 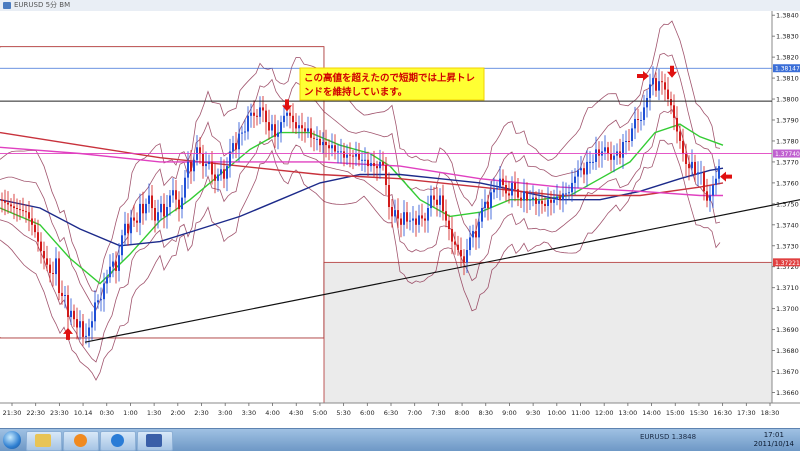 I want to click on taskbar-clock: 17:01 2011/10/14, so click(x=774, y=440).